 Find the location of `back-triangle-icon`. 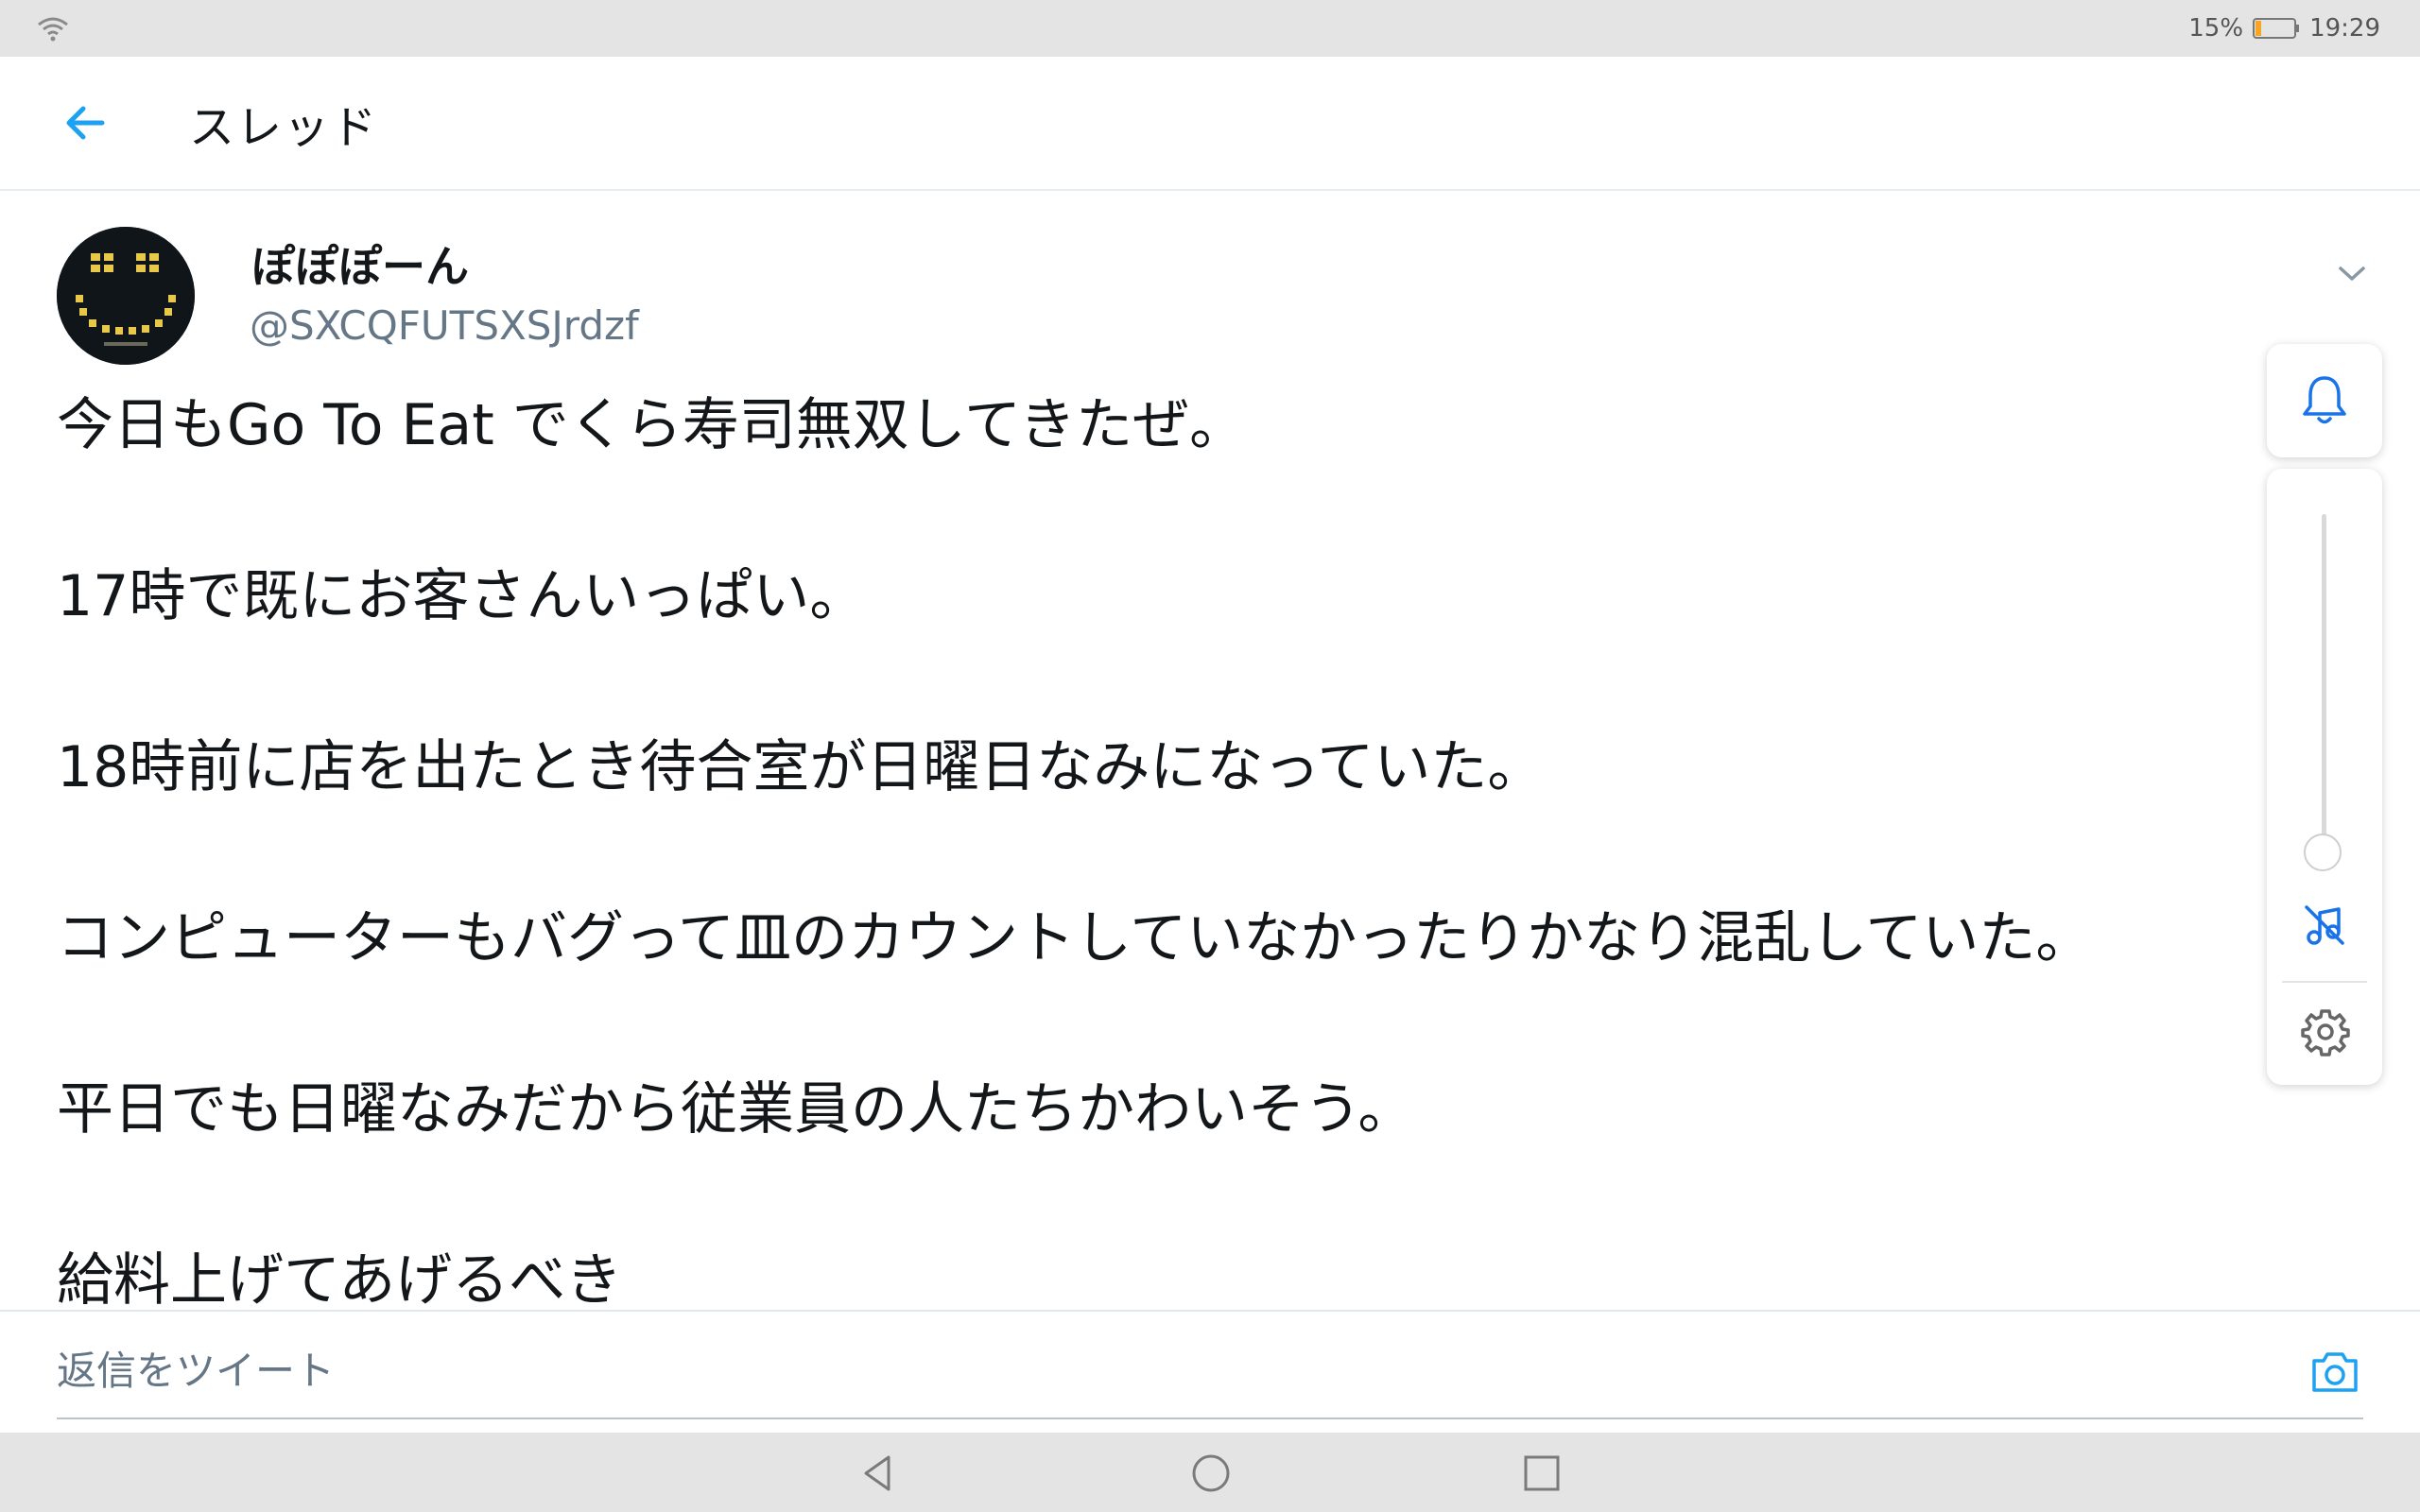

back-triangle-icon is located at coordinates (878, 1473).